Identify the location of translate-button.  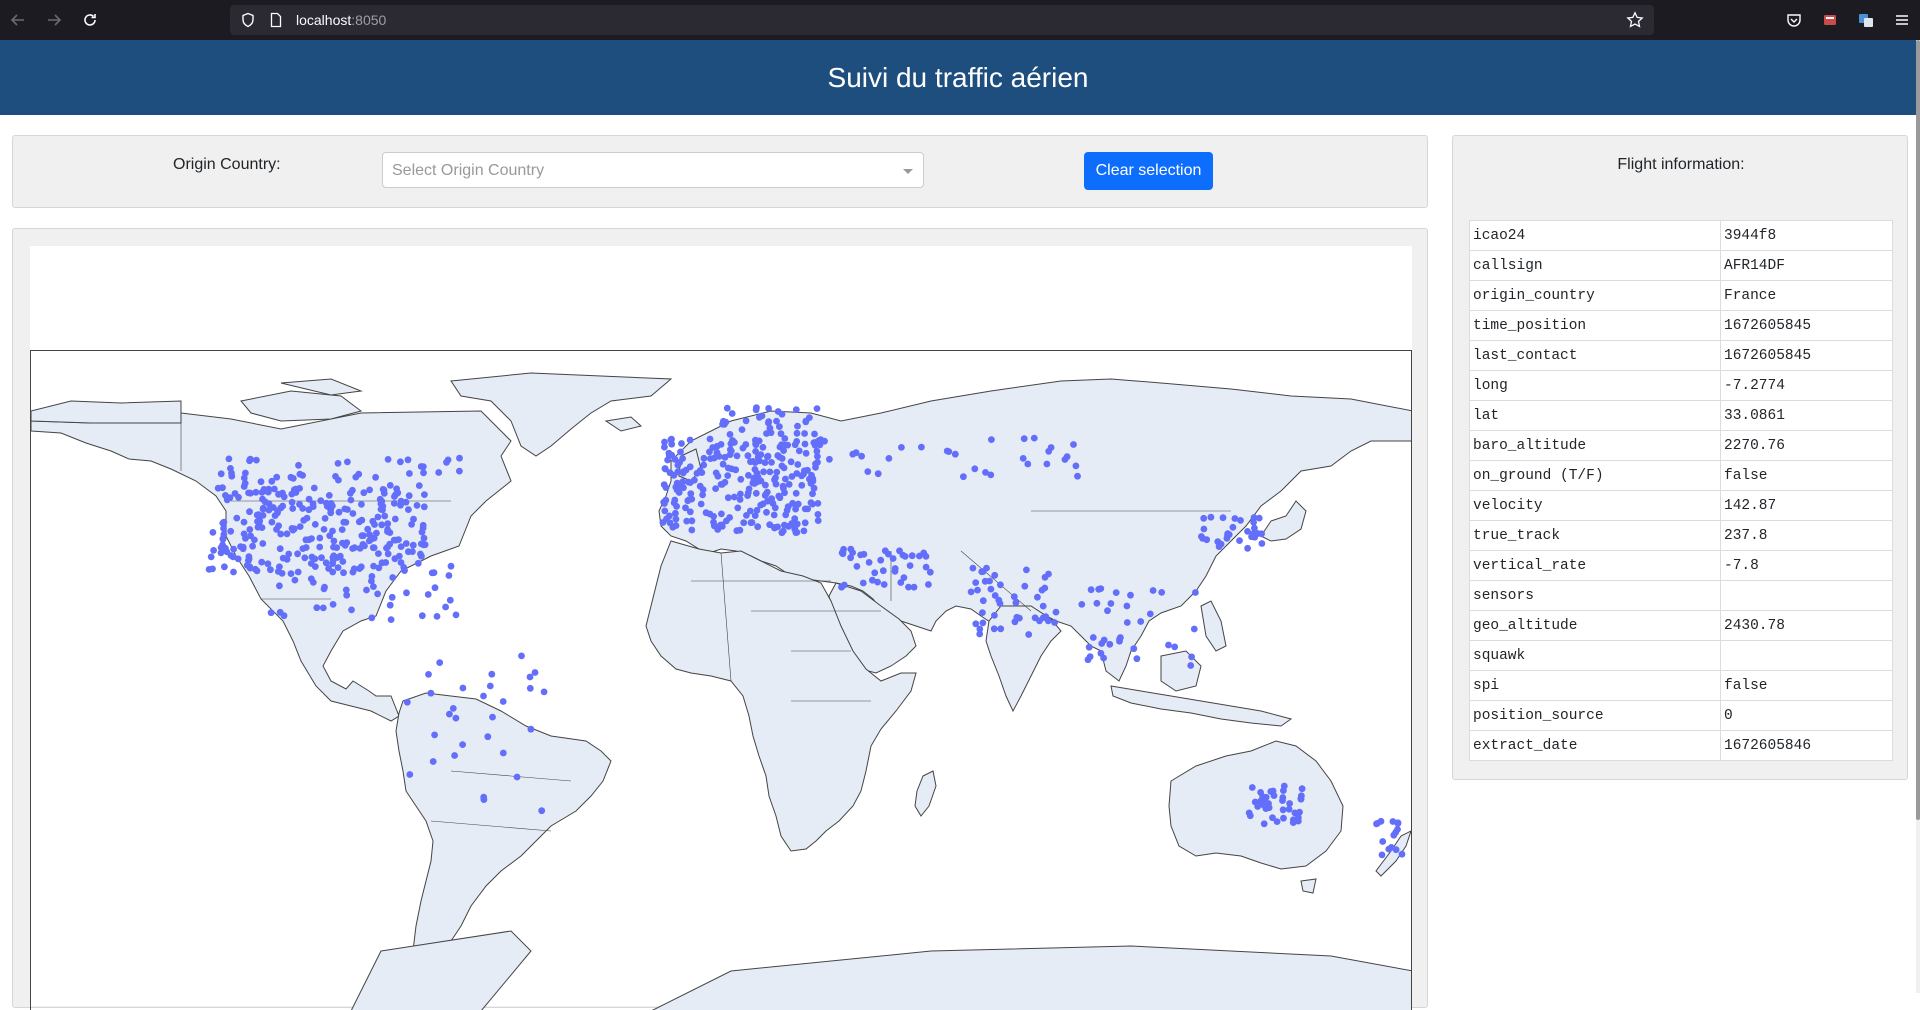
(1866, 20).